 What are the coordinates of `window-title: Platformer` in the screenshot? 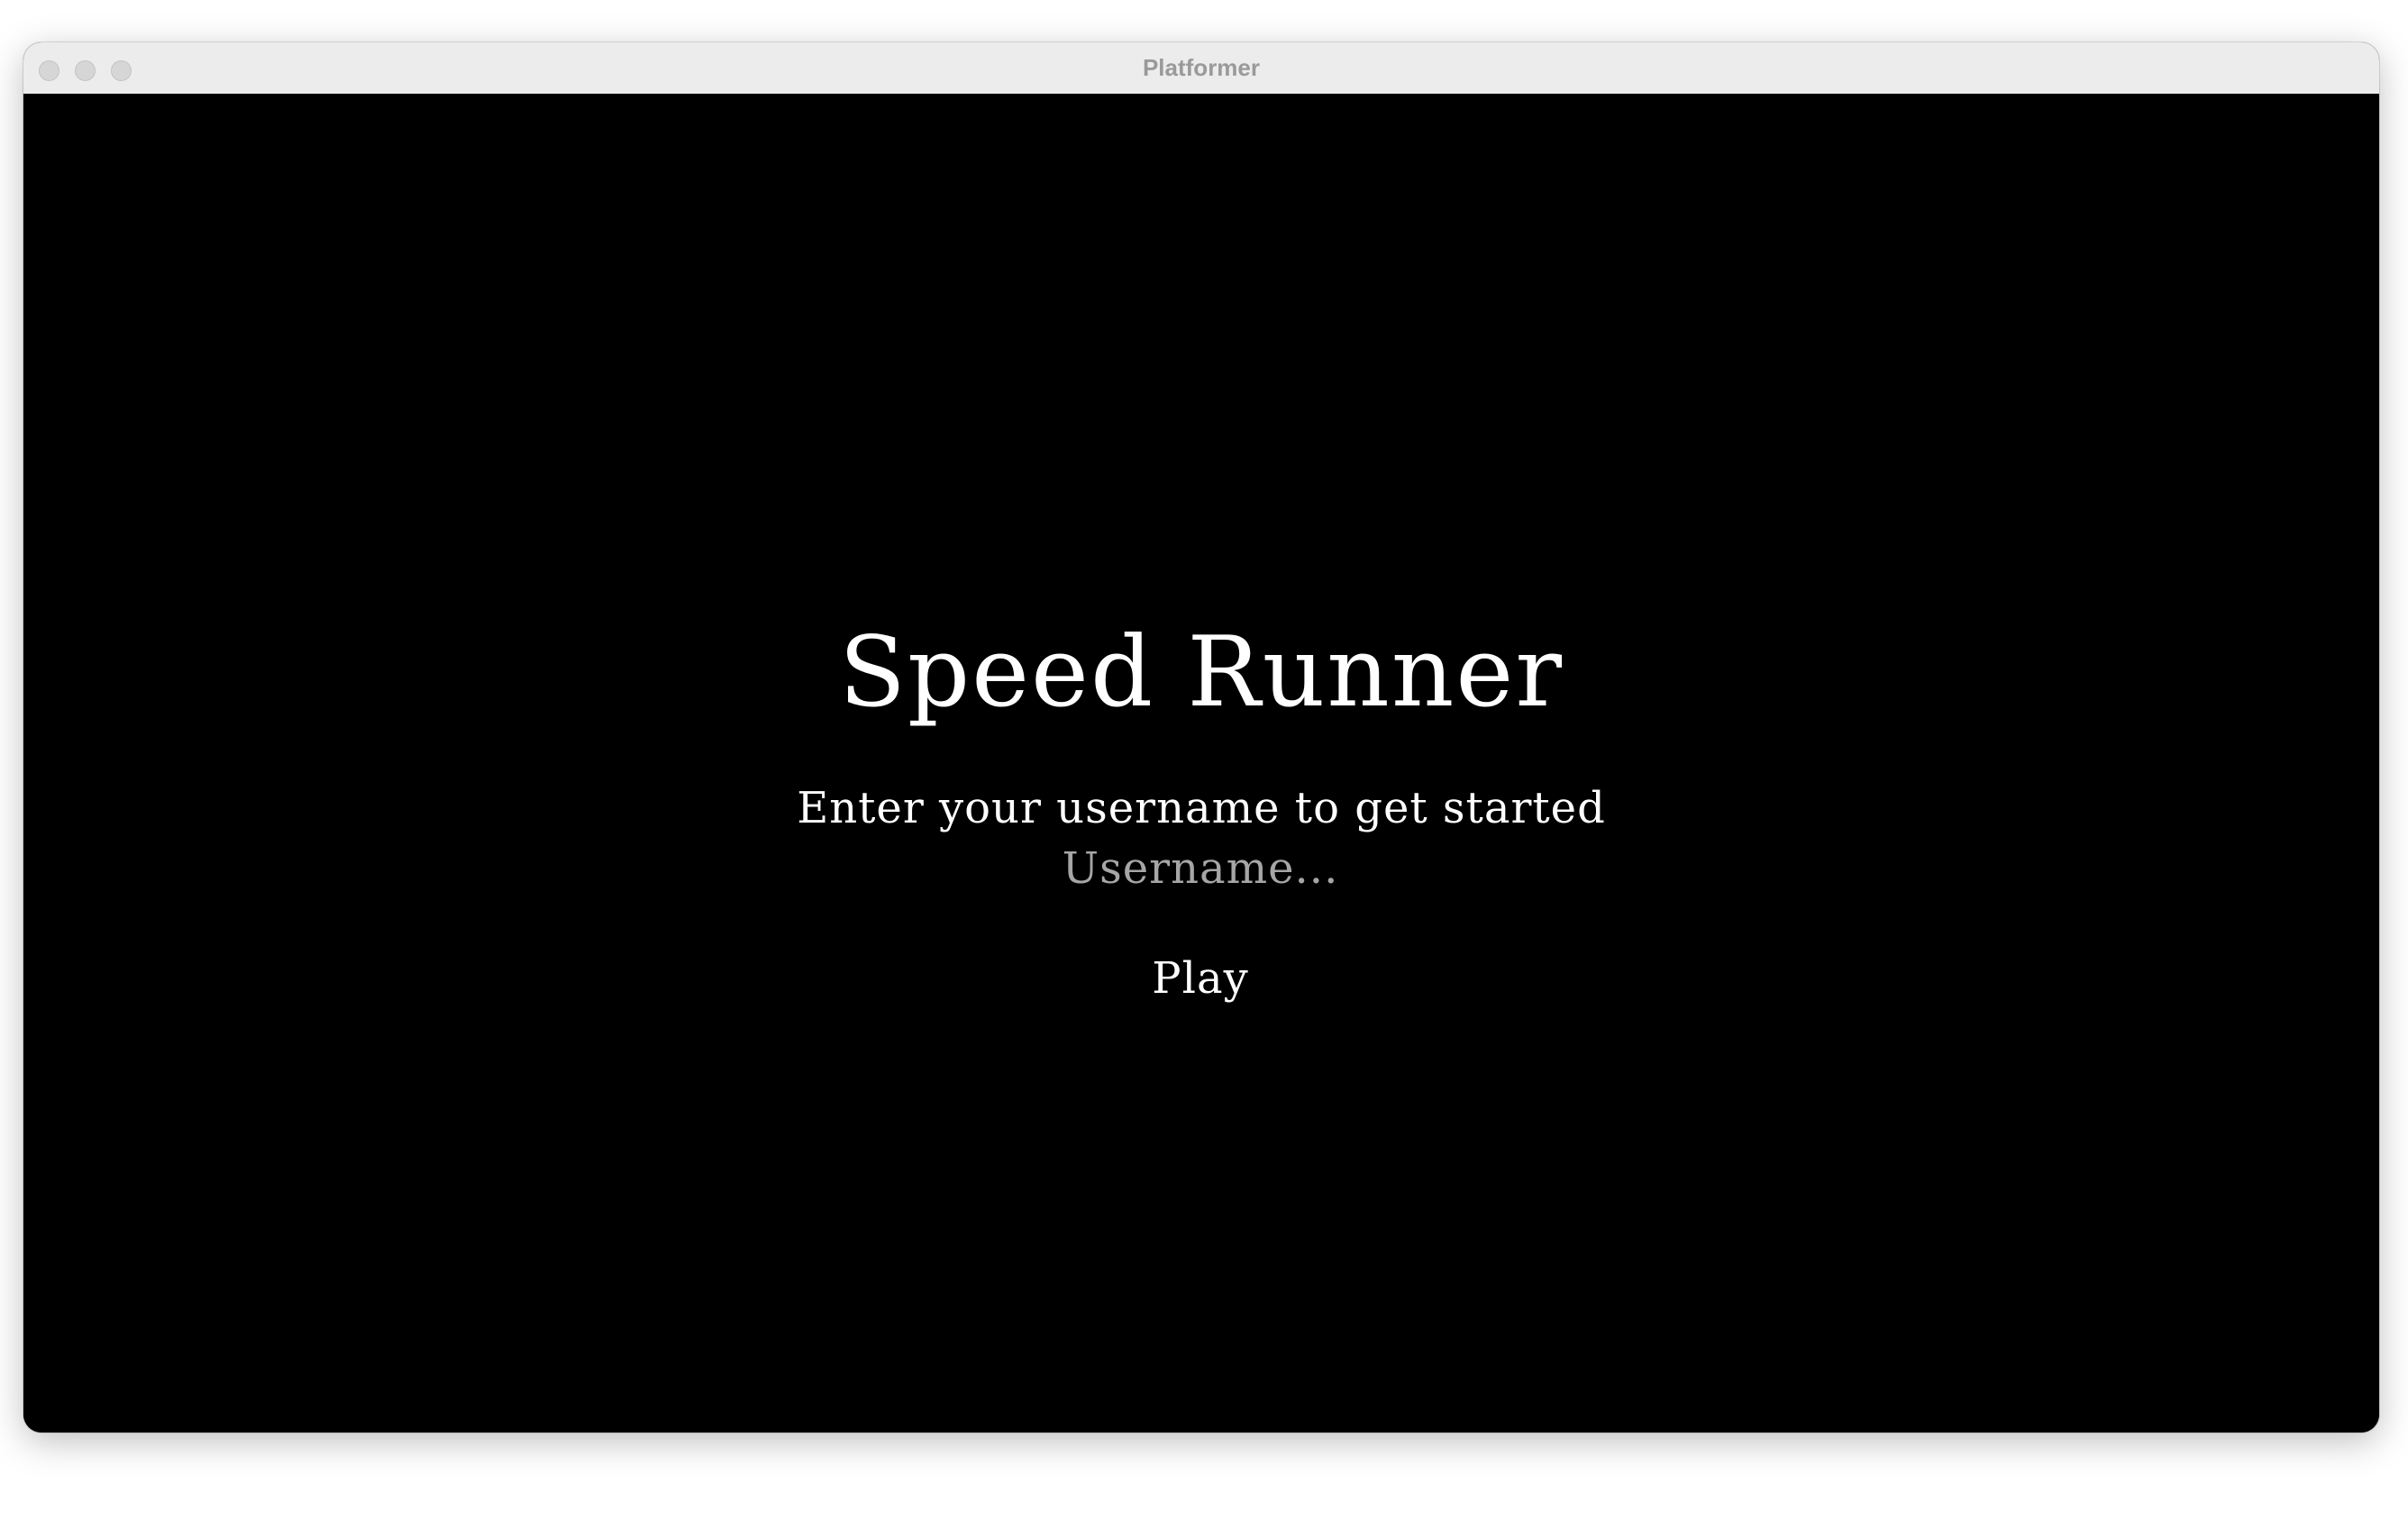 It's located at (1201, 68).